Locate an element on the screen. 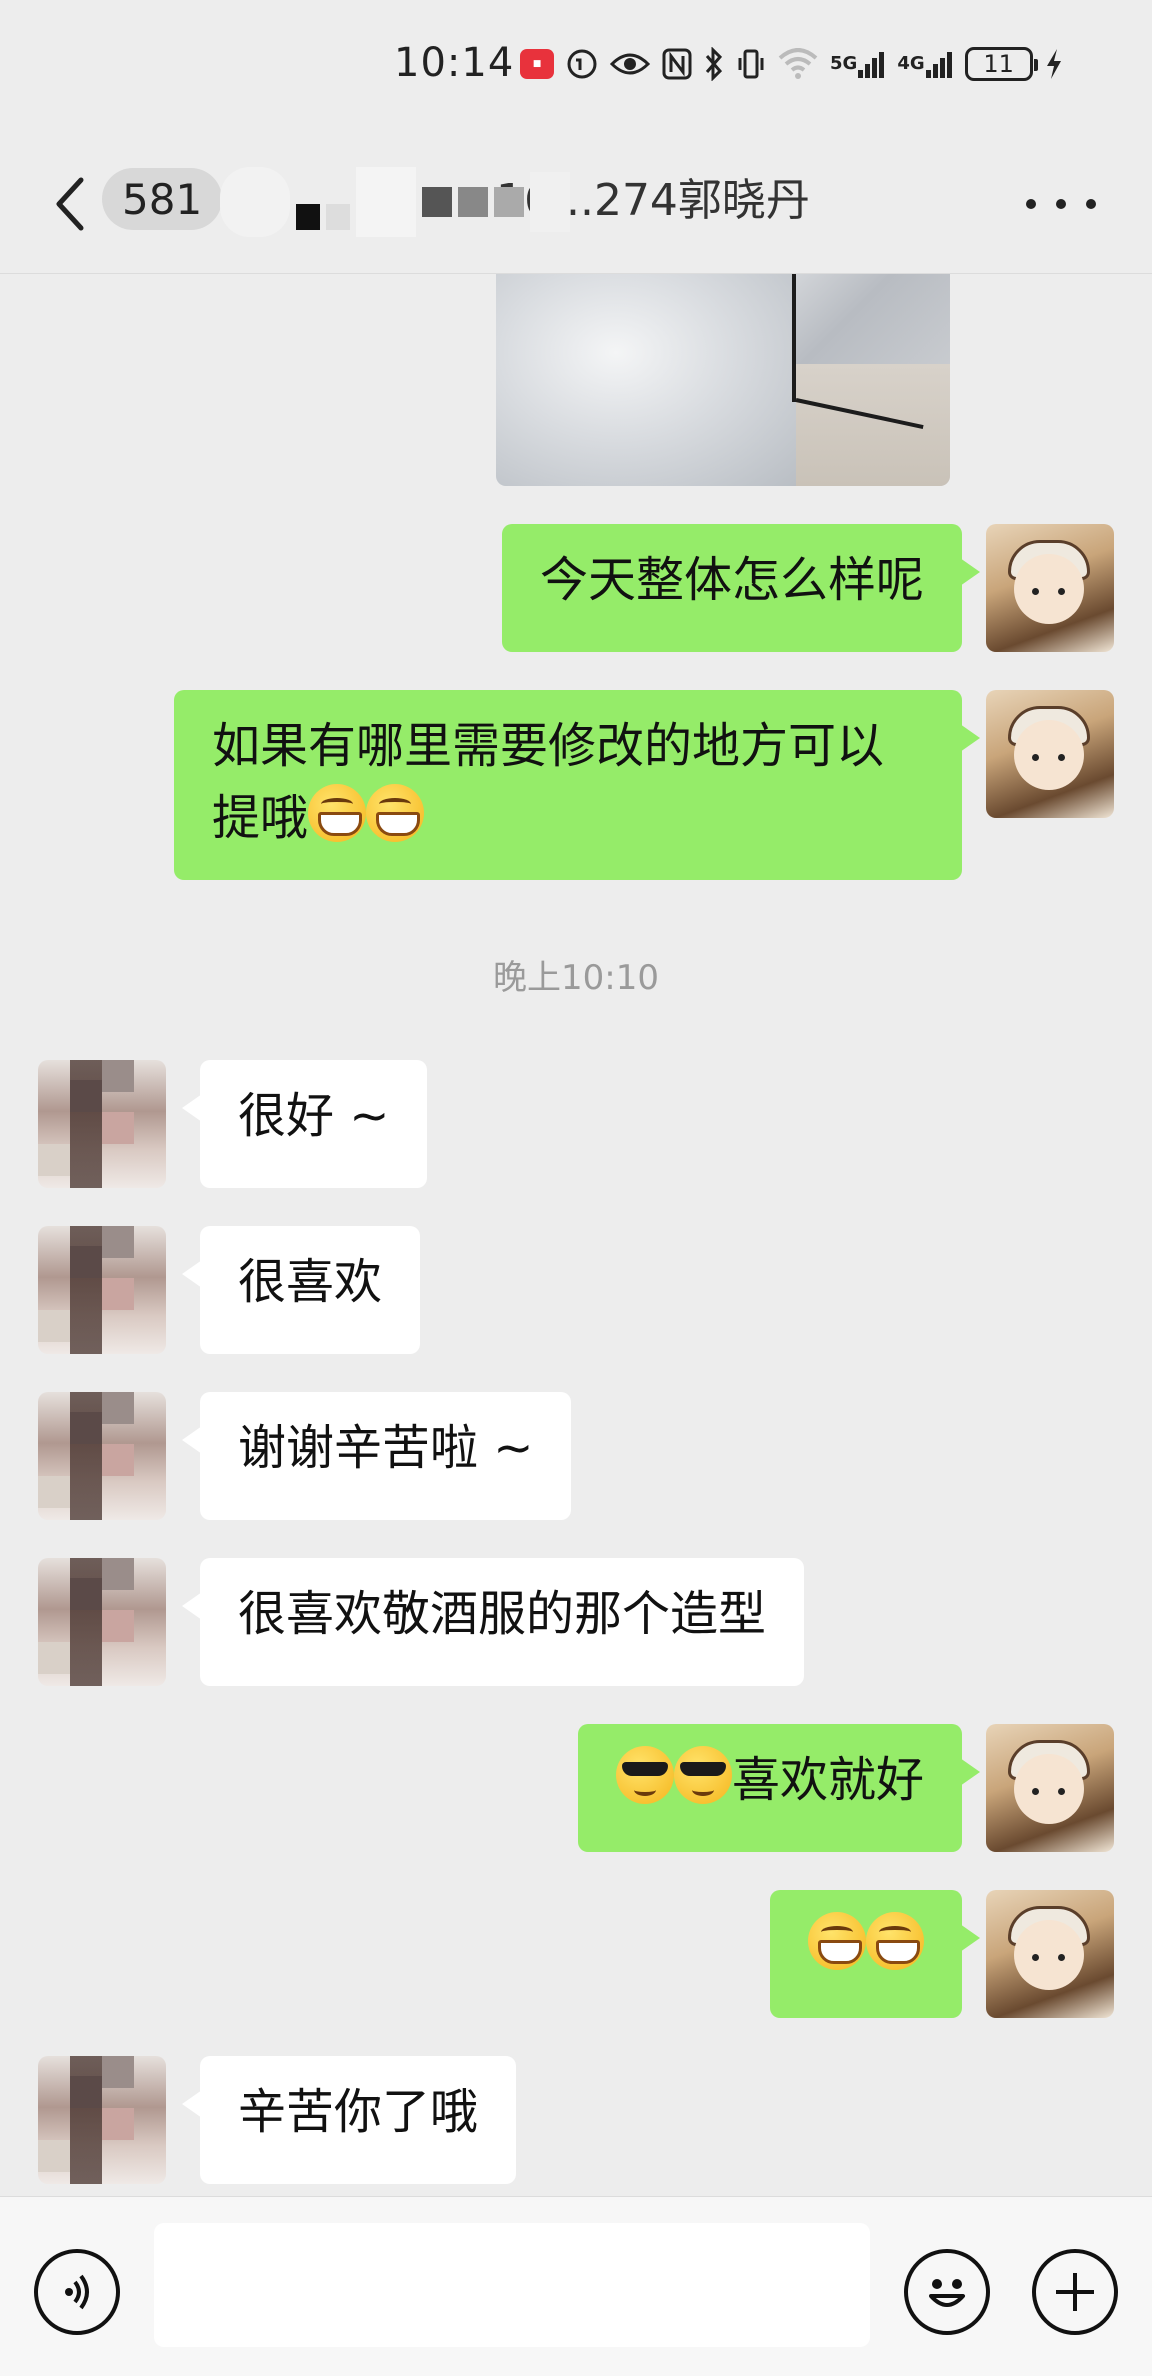  message-text: 很喜欢敬酒服的那个造型 is located at coordinates (502, 1614).